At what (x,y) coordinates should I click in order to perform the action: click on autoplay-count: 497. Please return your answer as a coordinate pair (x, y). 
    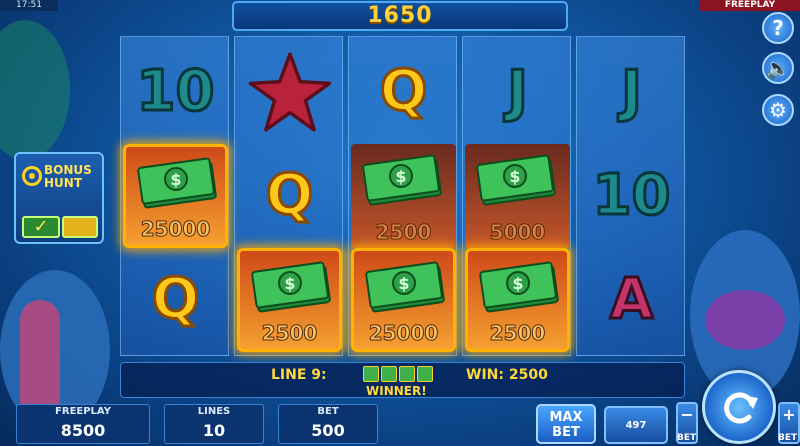
    Looking at the image, I should click on (636, 425).